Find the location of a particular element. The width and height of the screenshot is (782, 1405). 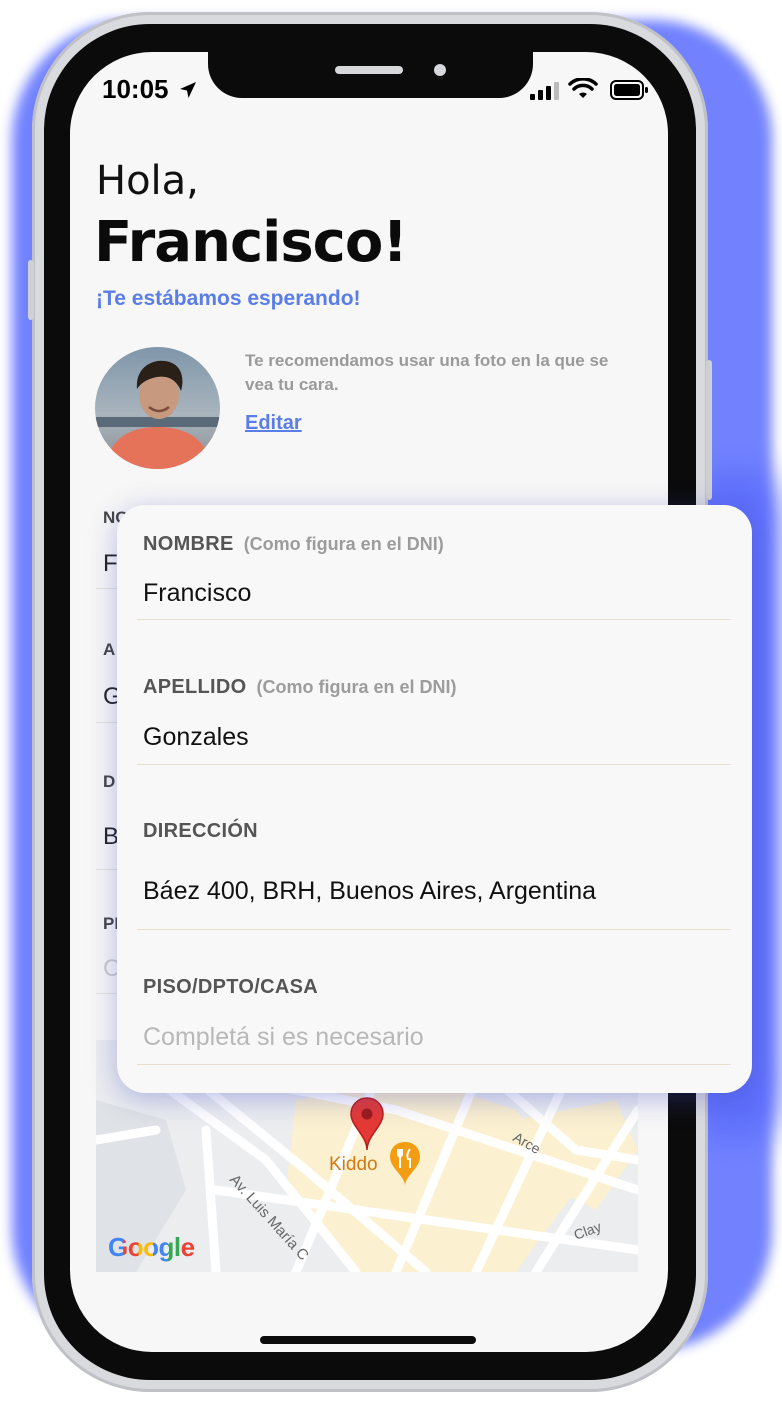

restaurant-icon is located at coordinates (405, 1164).